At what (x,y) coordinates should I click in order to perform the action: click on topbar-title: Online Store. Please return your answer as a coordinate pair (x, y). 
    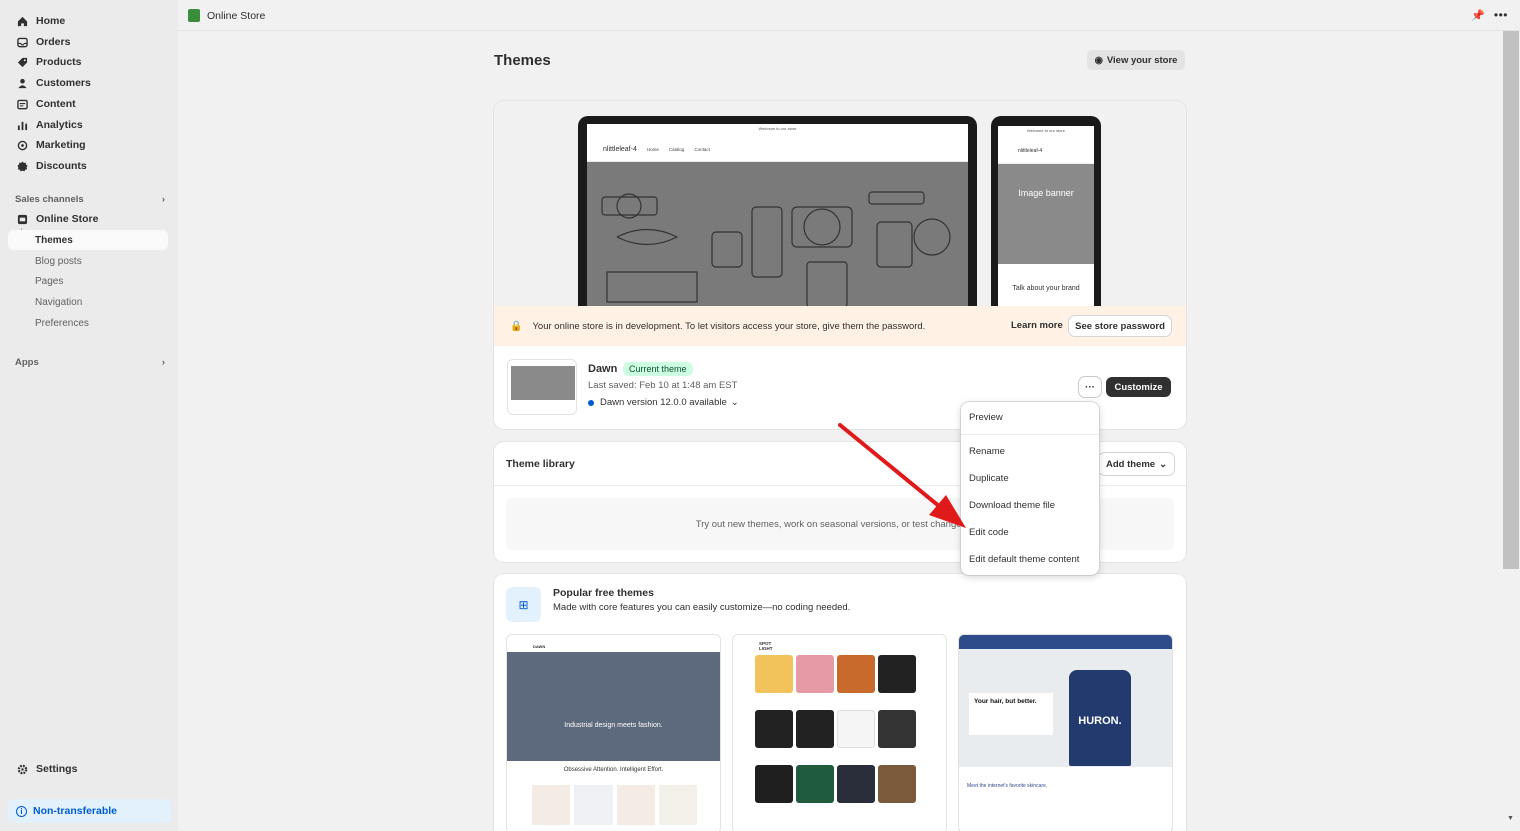
    Looking at the image, I should click on (236, 16).